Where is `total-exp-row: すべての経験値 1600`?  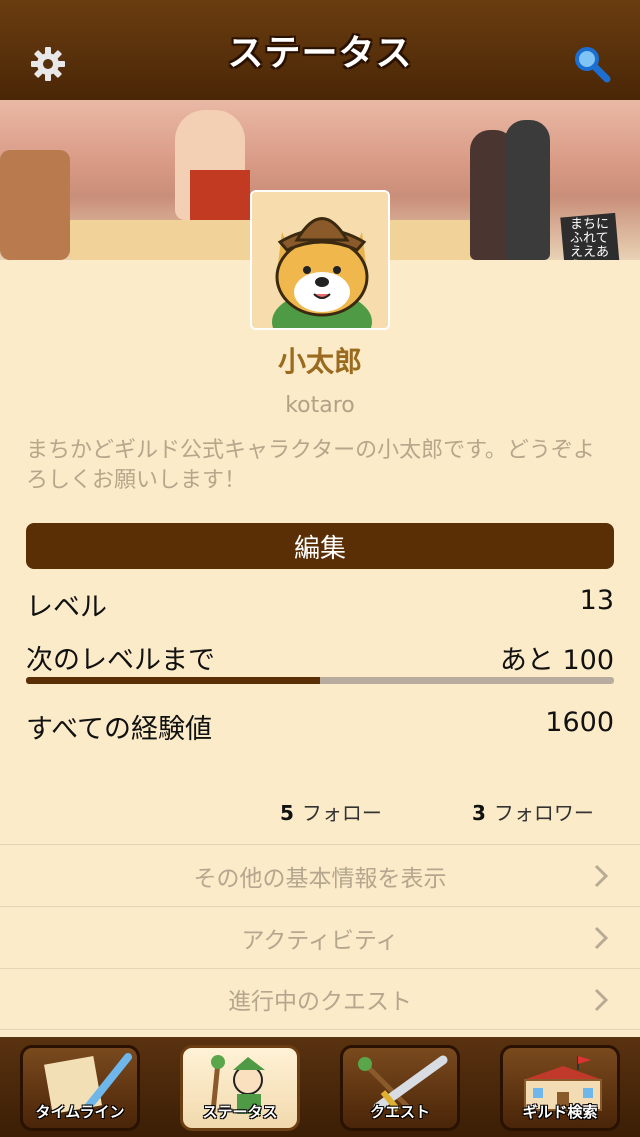 total-exp-row: すべての経験値 1600 is located at coordinates (320, 726).